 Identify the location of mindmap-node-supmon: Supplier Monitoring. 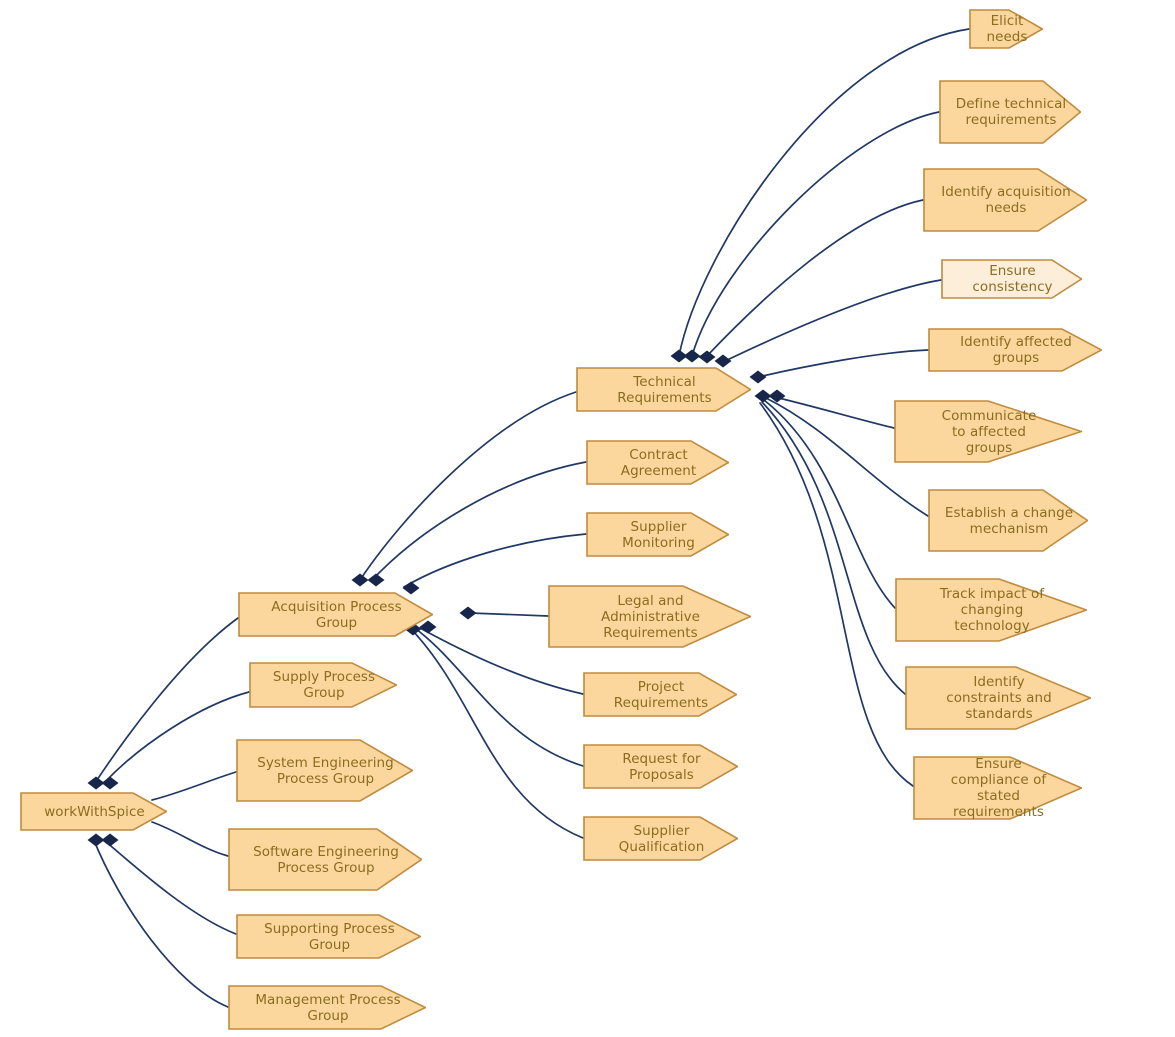
(657, 534).